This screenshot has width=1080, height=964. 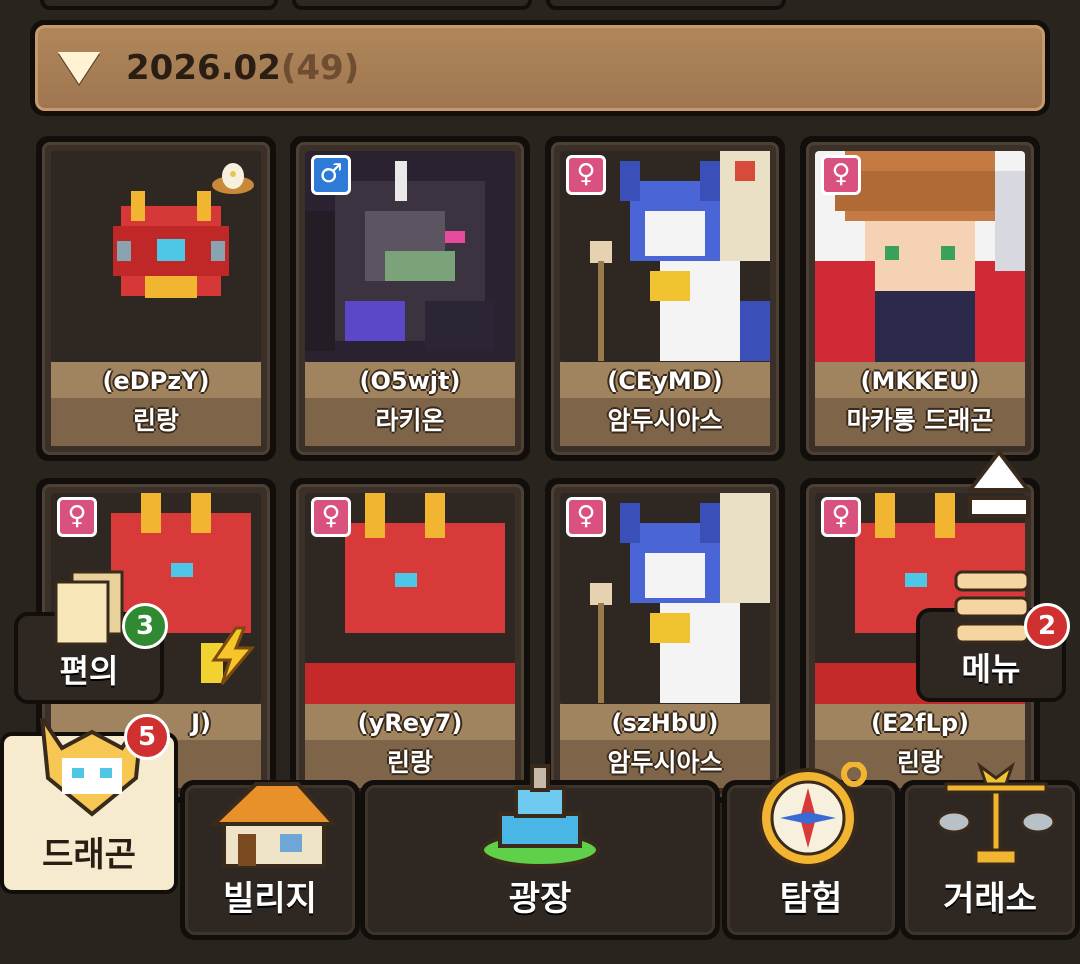 What do you see at coordinates (665, 380) in the screenshot?
I see `dragon-code: (CEyMD)` at bounding box center [665, 380].